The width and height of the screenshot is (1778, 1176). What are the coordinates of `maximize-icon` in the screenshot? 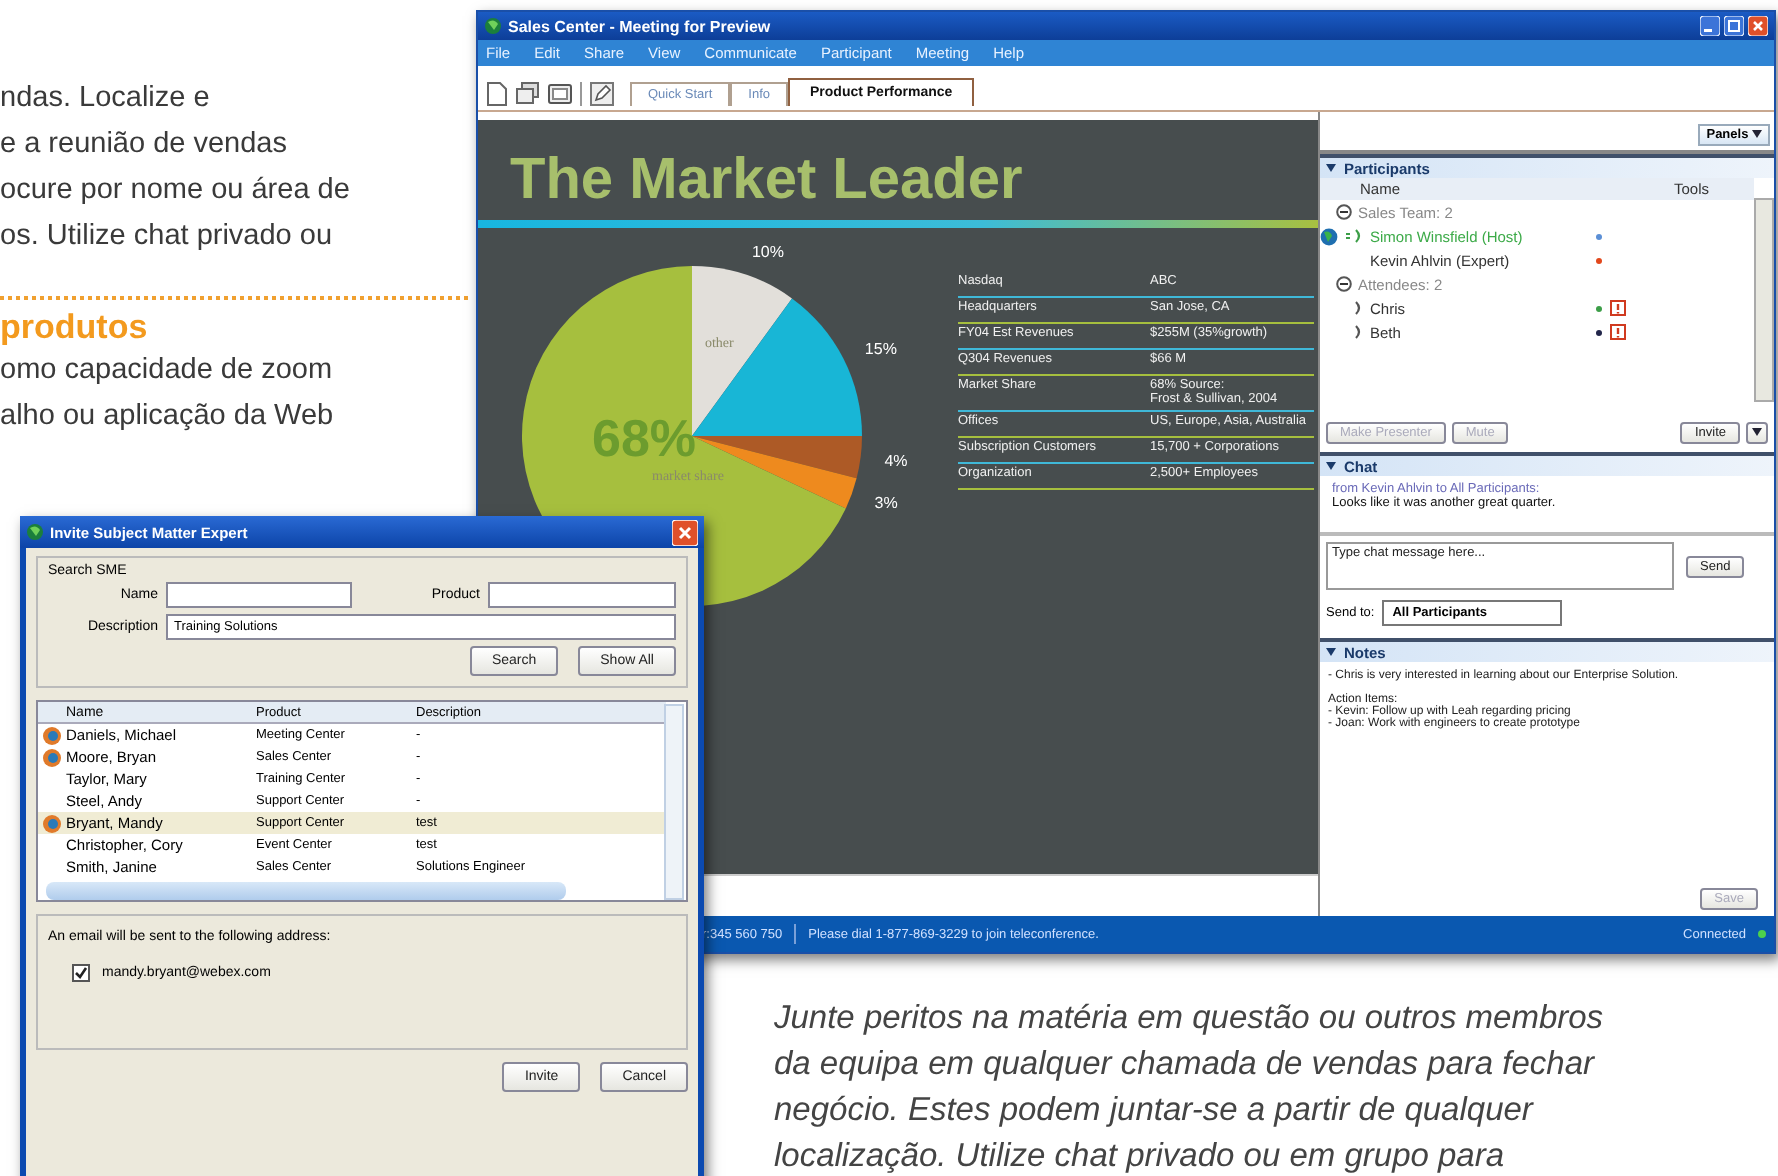 It's located at (1734, 26).